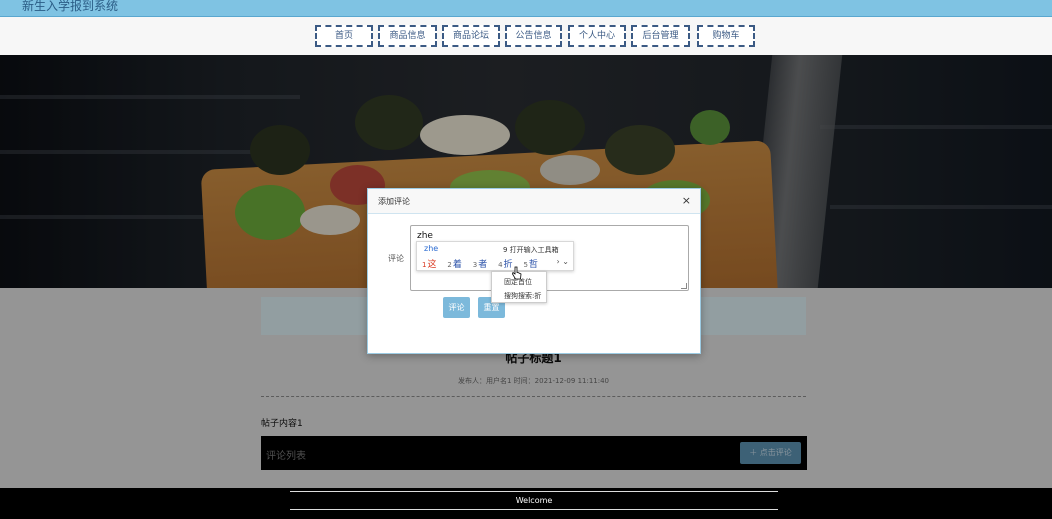 The image size is (1052, 519). I want to click on ime-candidate: 2着, so click(454, 263).